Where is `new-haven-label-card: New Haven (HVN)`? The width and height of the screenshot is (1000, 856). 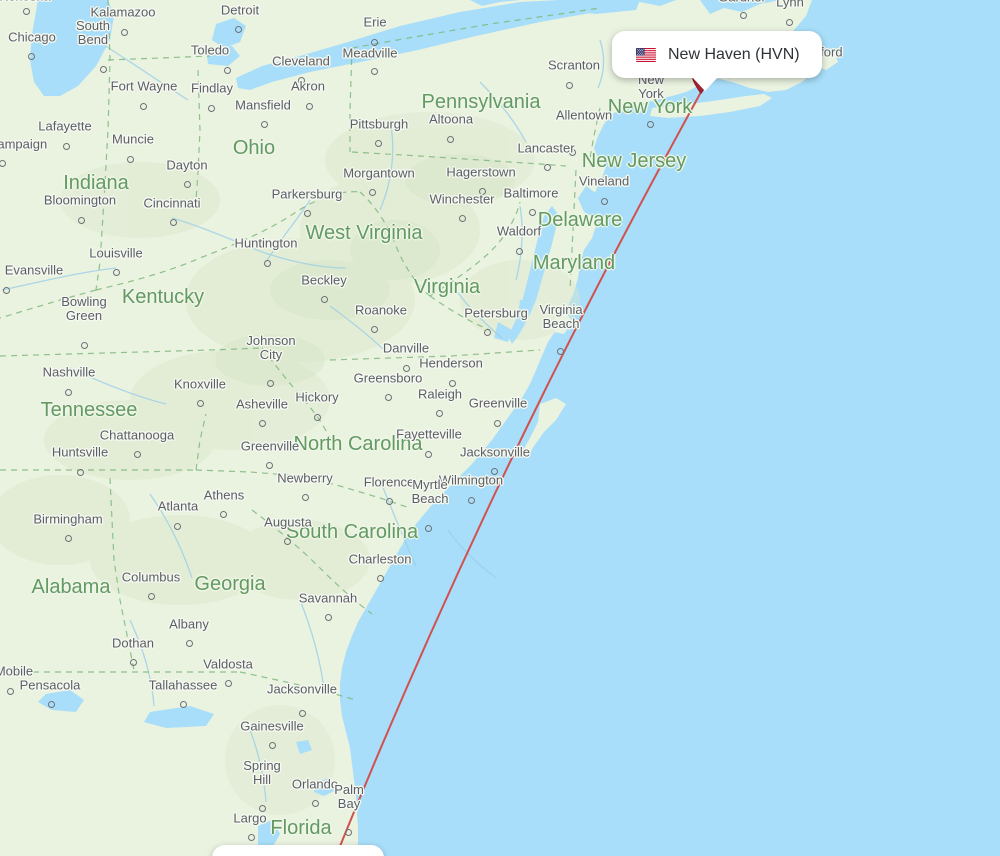 new-haven-label-card: New Haven (HVN) is located at coordinates (717, 61).